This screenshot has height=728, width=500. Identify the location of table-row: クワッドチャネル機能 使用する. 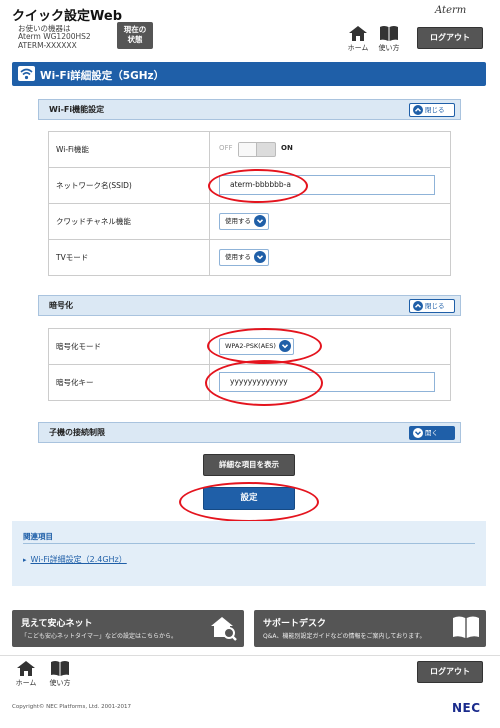
(249, 222).